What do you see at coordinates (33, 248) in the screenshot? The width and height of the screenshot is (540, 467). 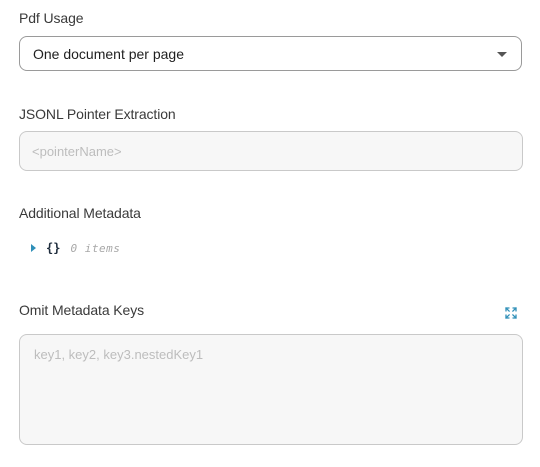 I see `caret-right-icon` at bounding box center [33, 248].